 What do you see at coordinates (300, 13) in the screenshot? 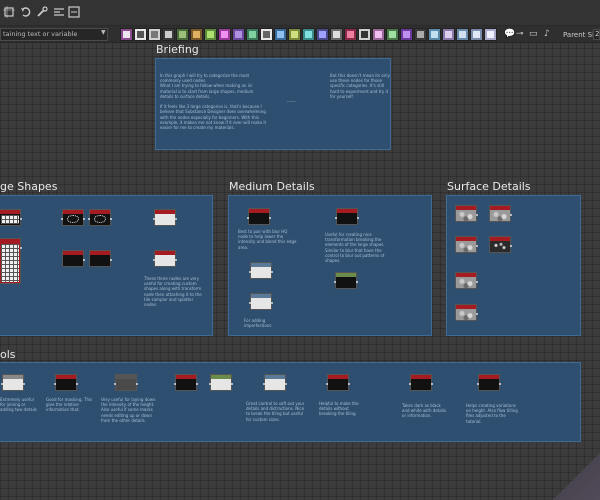
I see `graph-toolbar` at bounding box center [300, 13].